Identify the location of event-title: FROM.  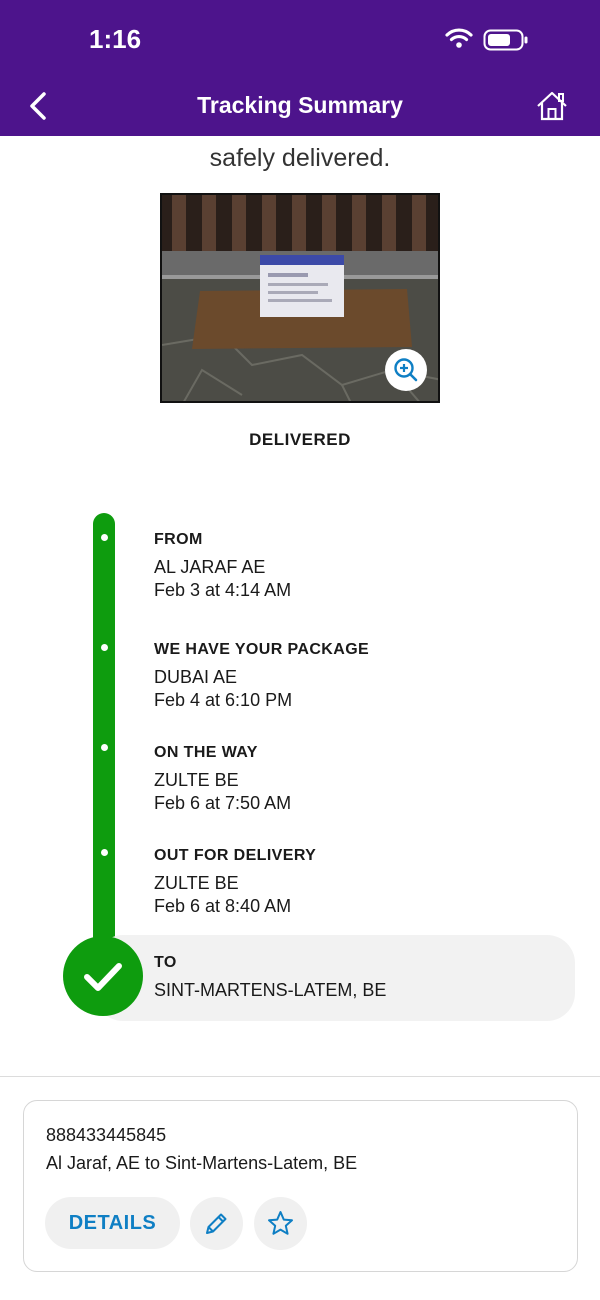
(178, 539).